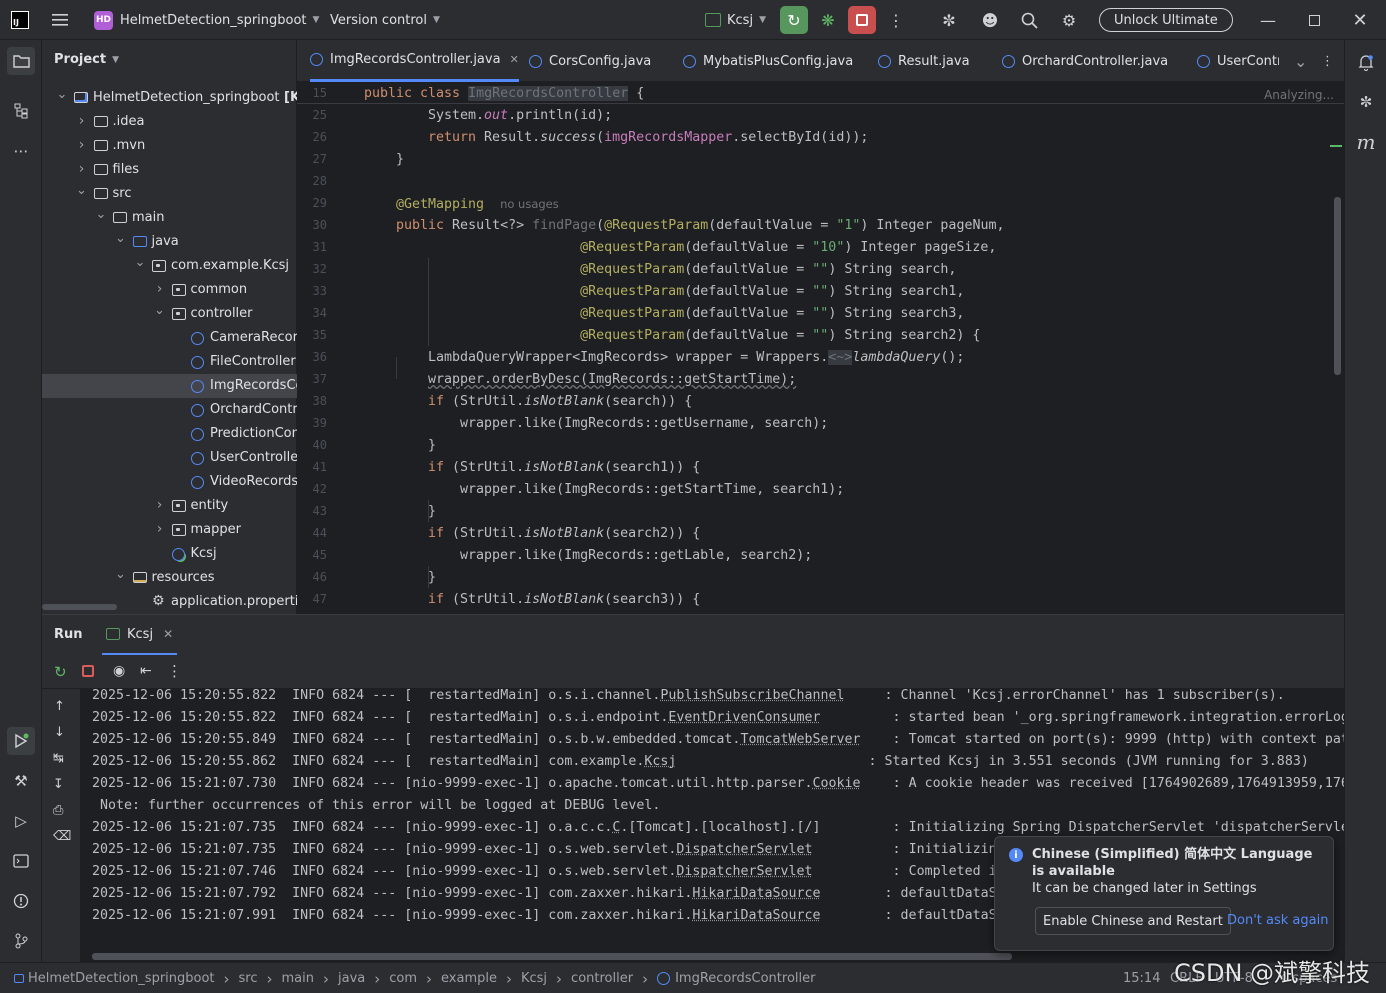 This screenshot has height=993, width=1386. I want to click on tree-item-orchardcontroller: OrchardController, so click(169, 410).